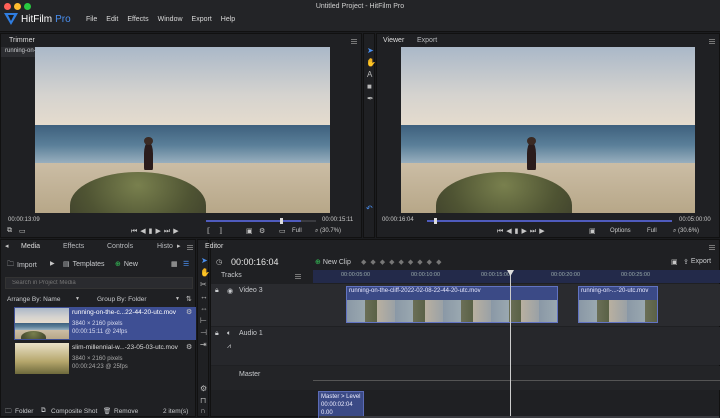 The height and width of the screenshot is (418, 720). Describe the element at coordinates (697, 262) in the screenshot. I see `export-button: ⇪ Export` at that location.